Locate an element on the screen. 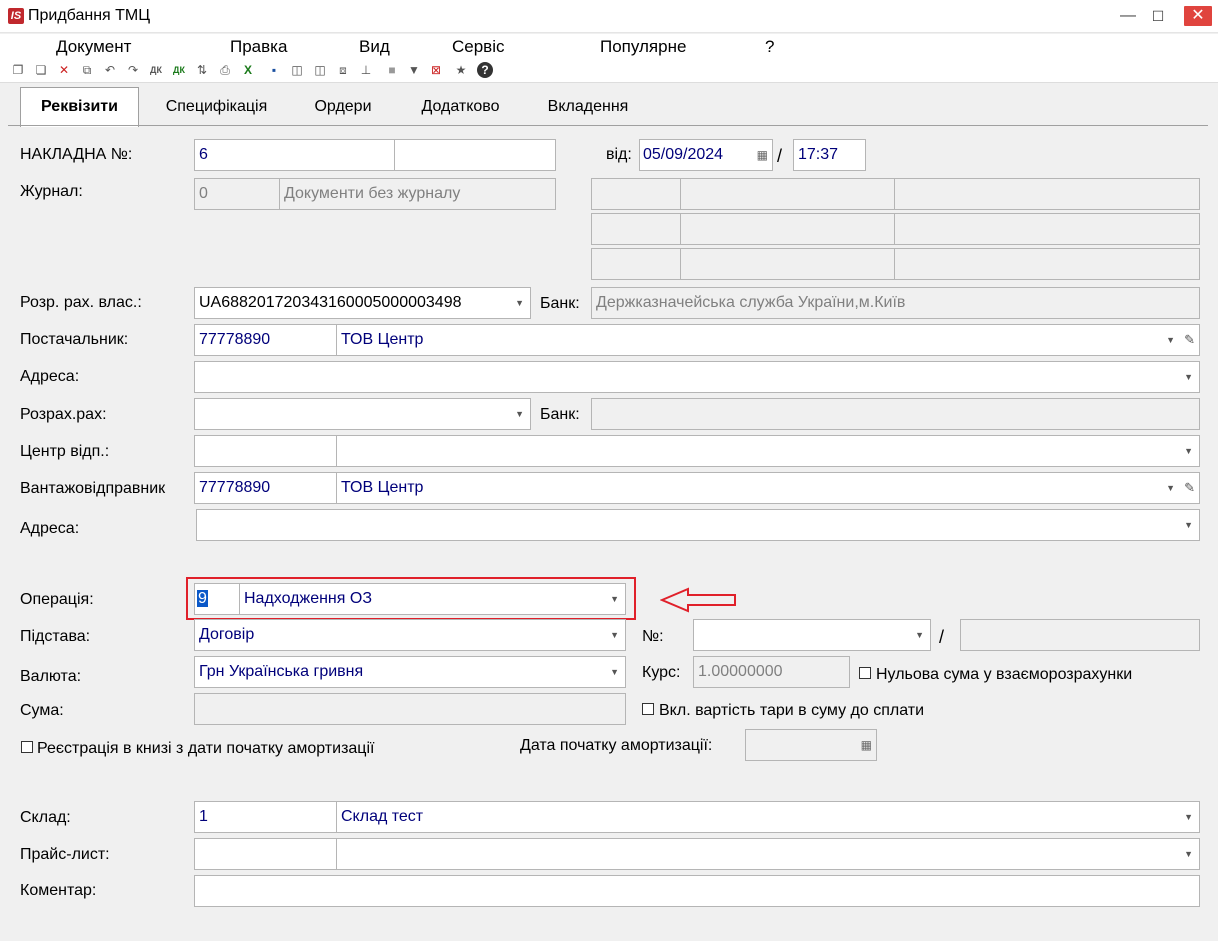 The height and width of the screenshot is (941, 1218). calc-account-label: Розрах.рах: is located at coordinates (63, 414).